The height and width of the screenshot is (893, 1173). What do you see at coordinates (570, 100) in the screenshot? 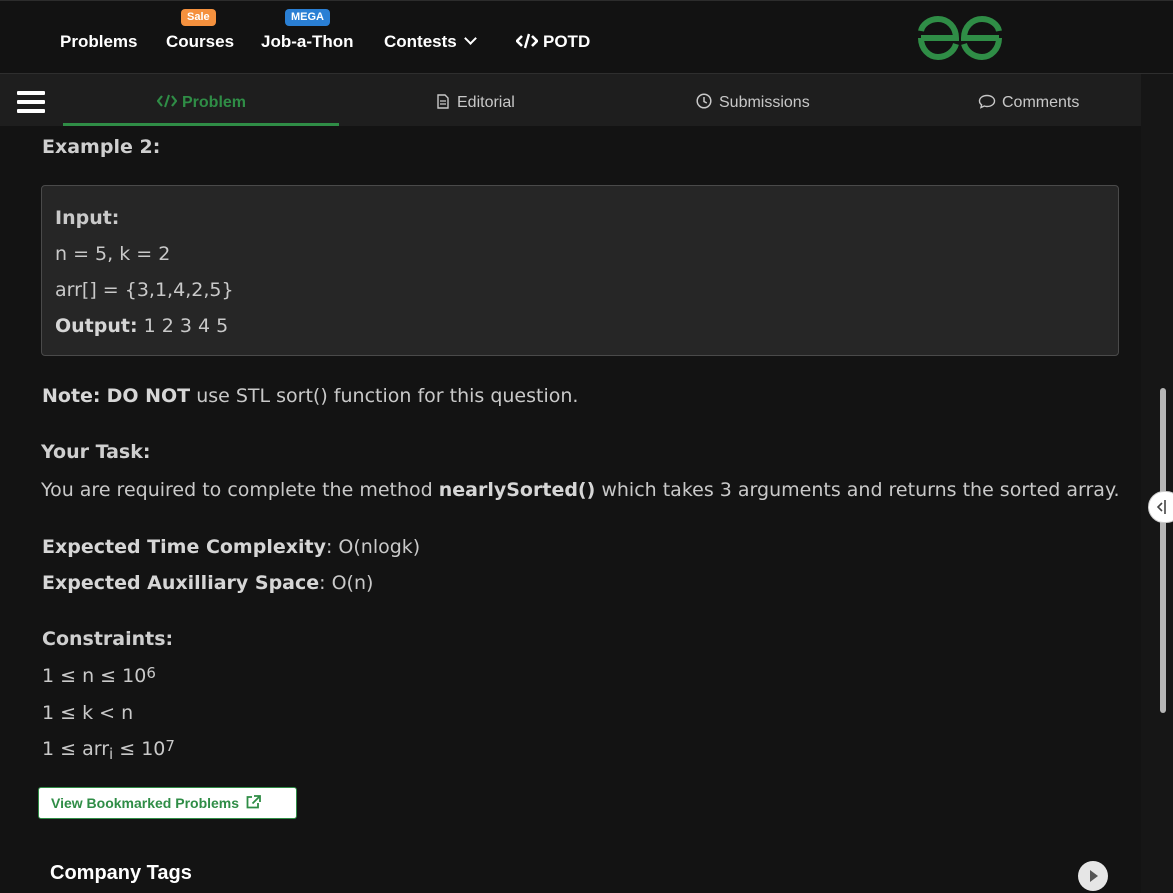
I see `problem-tabs-bar: Problem Editorial Submissions Comments` at bounding box center [570, 100].